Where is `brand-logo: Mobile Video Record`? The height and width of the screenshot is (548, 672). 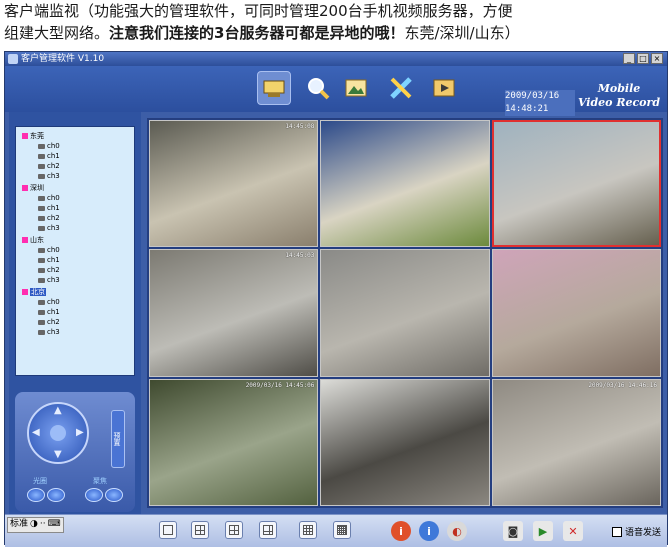
brand-logo: Mobile Video Record is located at coordinates (619, 100).